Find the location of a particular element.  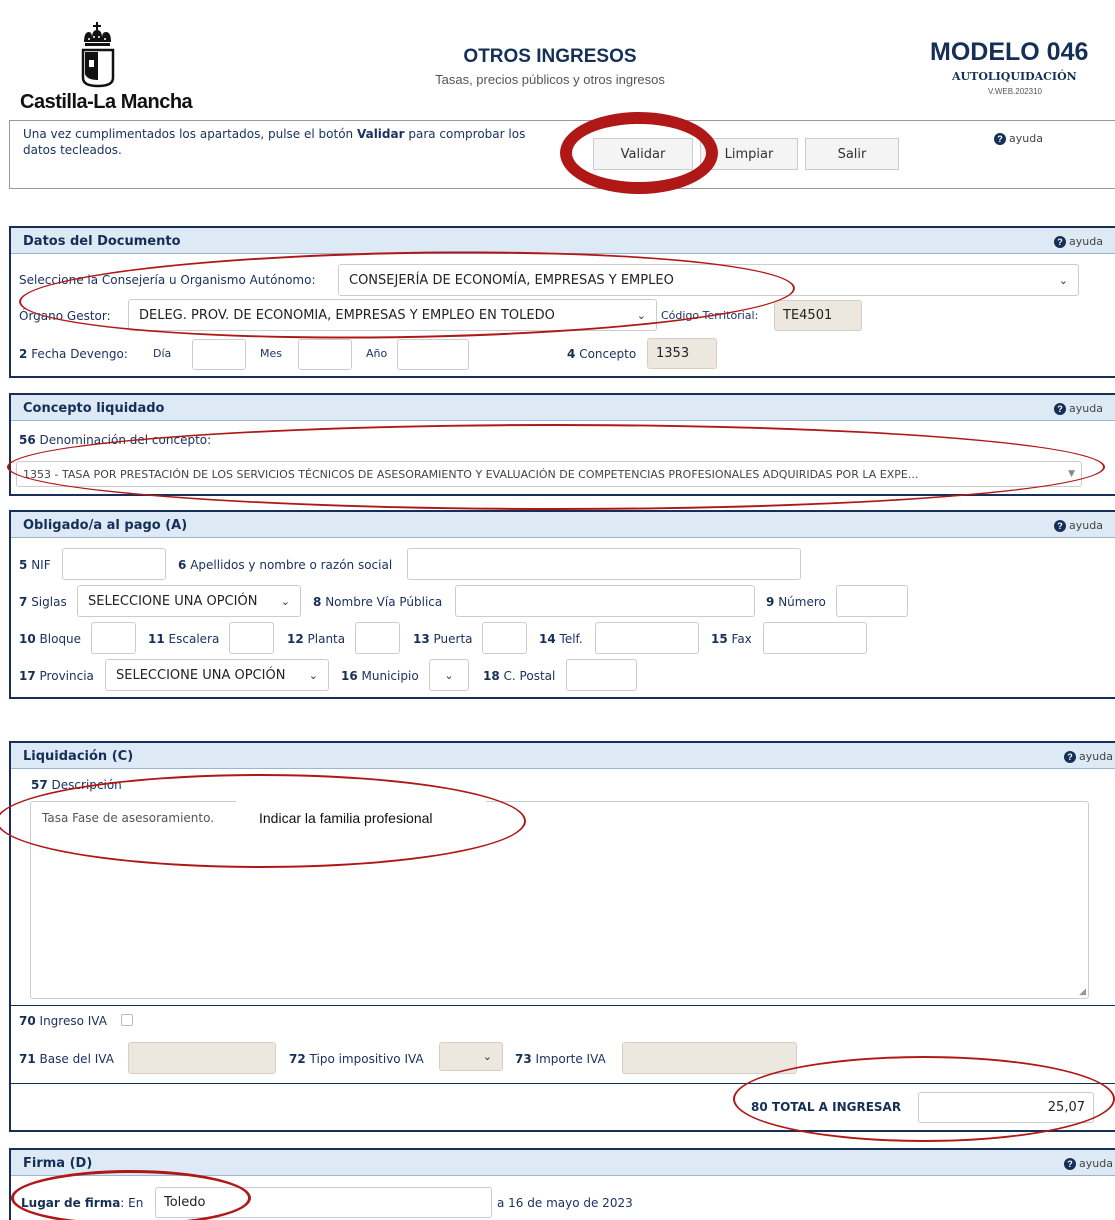

section-title: Obligado/a al pago (A) is located at coordinates (105, 525).